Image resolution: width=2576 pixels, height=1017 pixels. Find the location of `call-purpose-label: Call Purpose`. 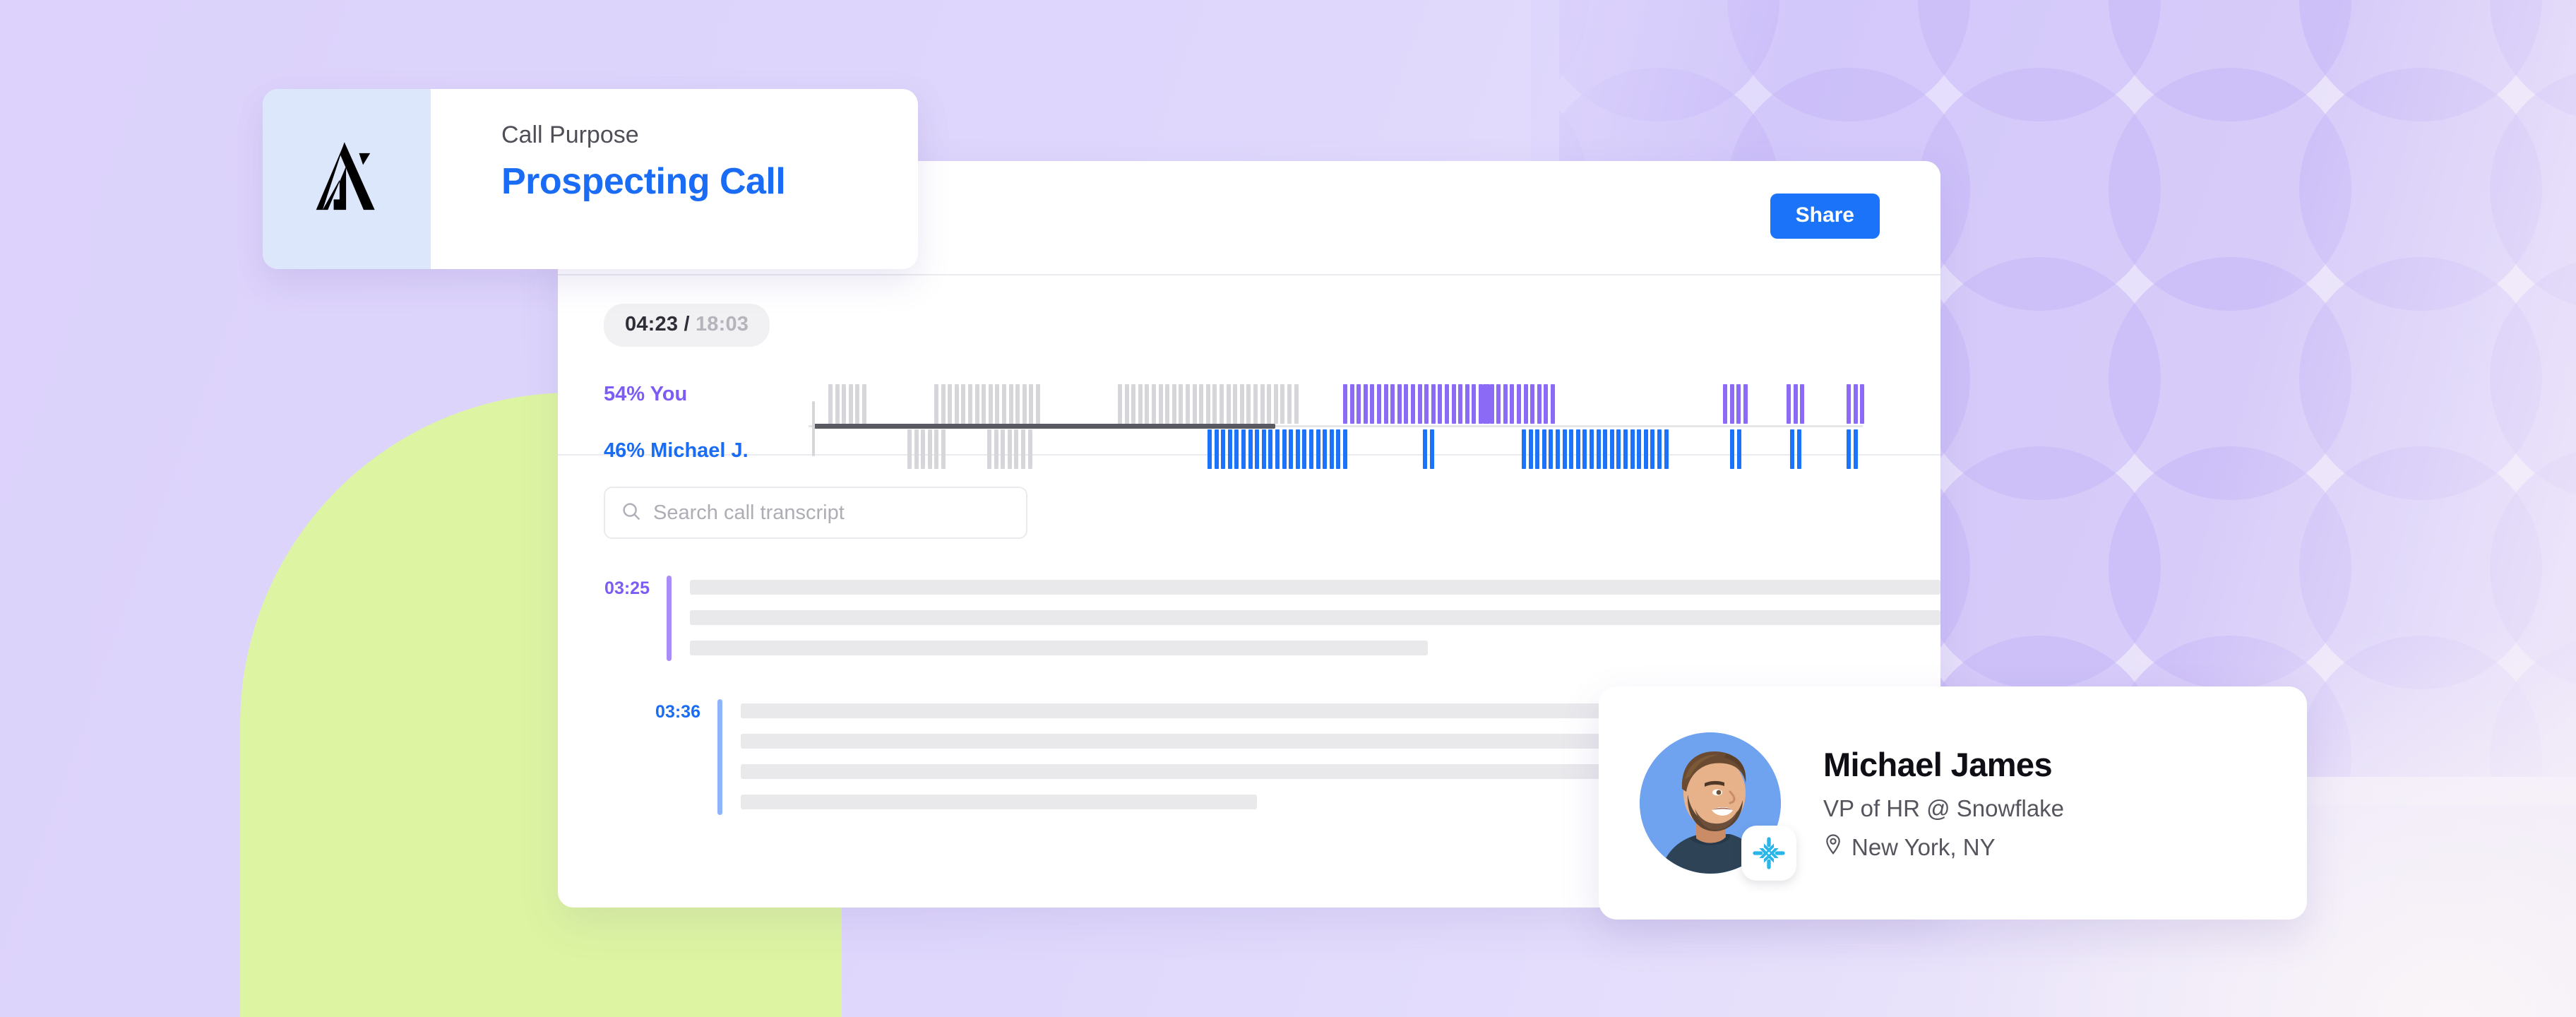

call-purpose-label: Call Purpose is located at coordinates (570, 134).